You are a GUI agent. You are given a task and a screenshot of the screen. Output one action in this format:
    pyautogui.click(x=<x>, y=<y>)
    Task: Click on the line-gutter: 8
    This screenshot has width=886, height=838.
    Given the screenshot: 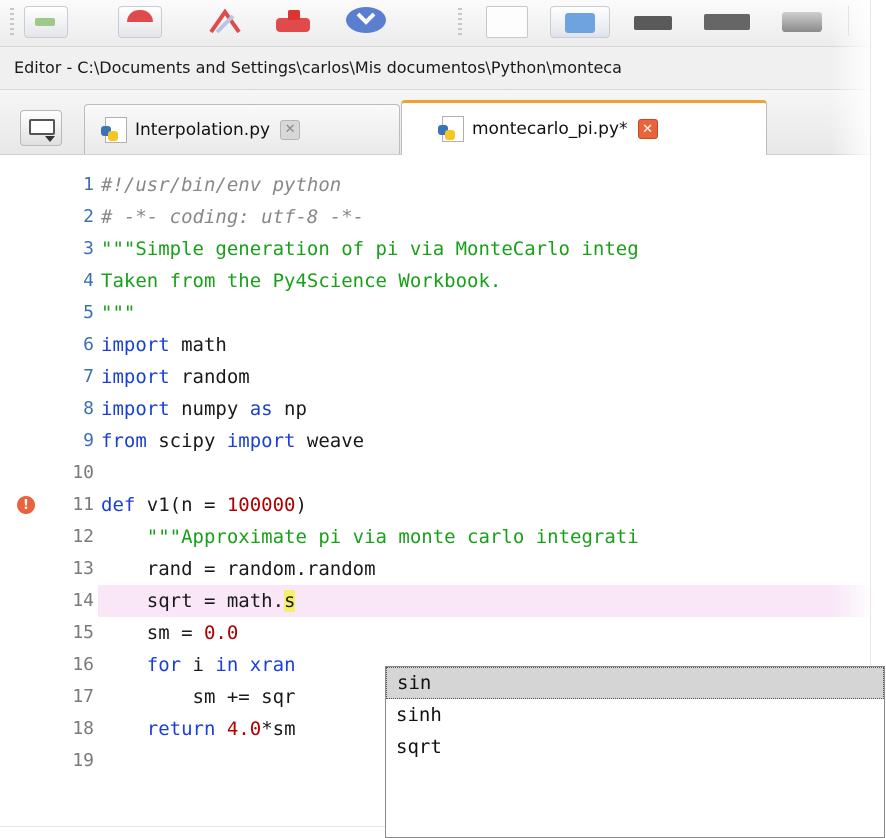 What is the action you would take?
    pyautogui.click(x=49, y=409)
    